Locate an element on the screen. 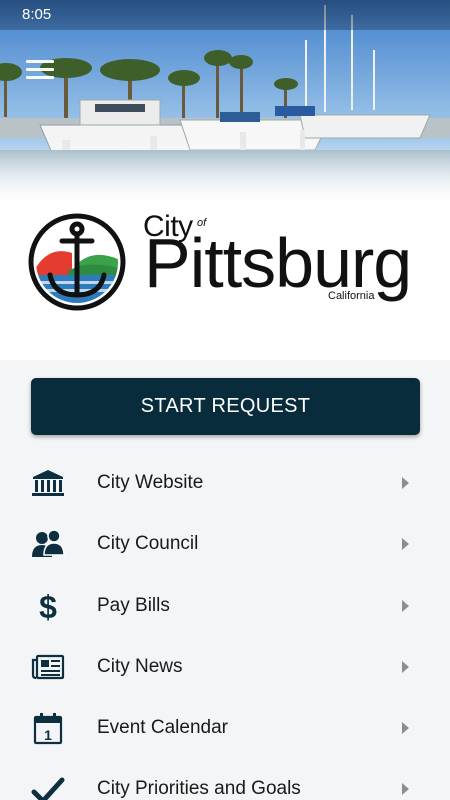  dollar-icon: $ is located at coordinates (48, 606).